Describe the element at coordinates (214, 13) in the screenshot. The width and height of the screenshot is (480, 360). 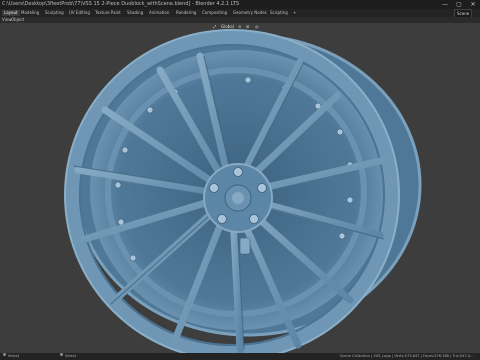
I see `tab-compositing: Compositing` at that location.